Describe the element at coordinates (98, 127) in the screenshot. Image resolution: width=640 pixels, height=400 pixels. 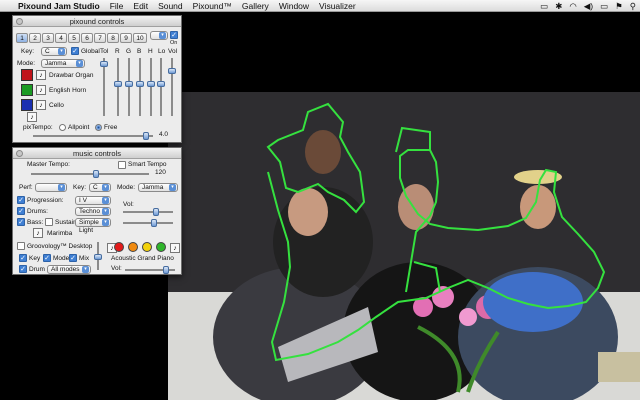
I see `free-radio` at that location.